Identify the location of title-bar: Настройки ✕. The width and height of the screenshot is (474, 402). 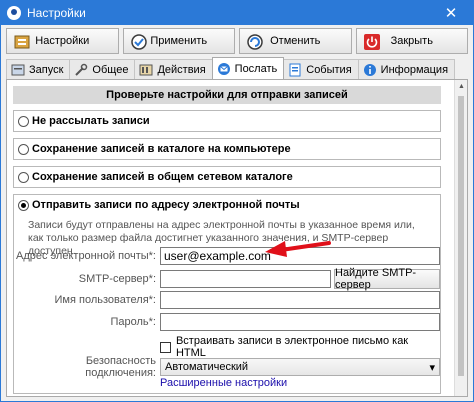
(237, 13).